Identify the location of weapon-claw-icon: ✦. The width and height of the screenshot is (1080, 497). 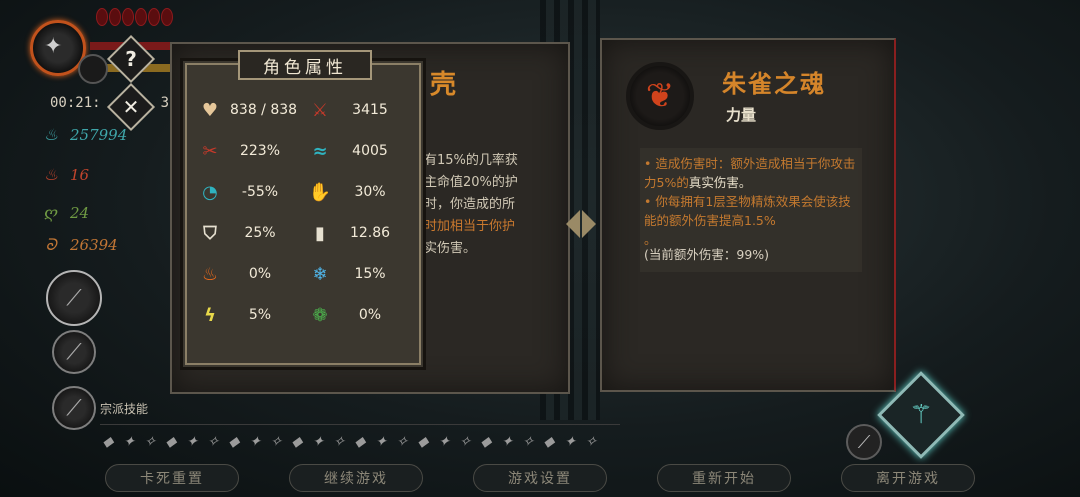
(53, 46).